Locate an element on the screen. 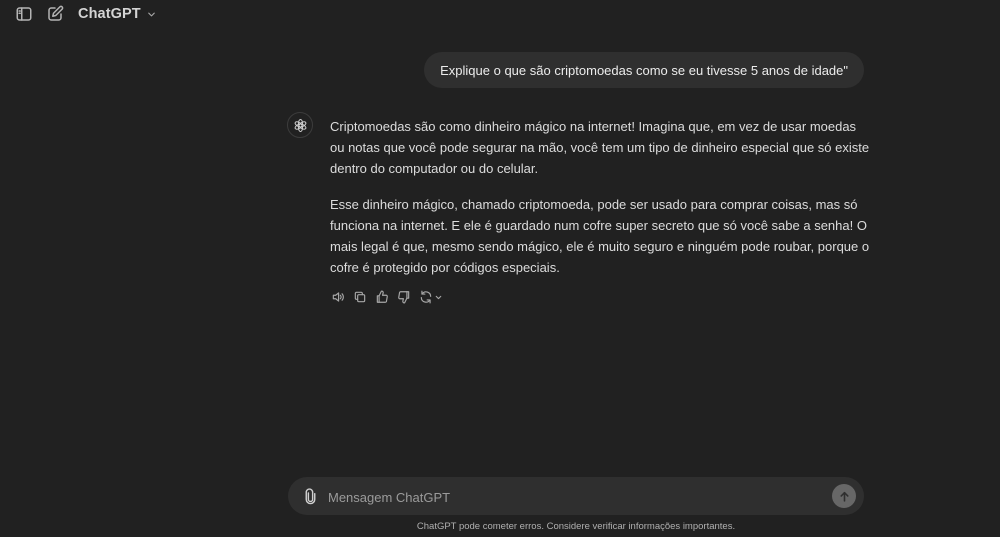 The image size is (1000, 537). model-name: ChatGPT is located at coordinates (109, 14).